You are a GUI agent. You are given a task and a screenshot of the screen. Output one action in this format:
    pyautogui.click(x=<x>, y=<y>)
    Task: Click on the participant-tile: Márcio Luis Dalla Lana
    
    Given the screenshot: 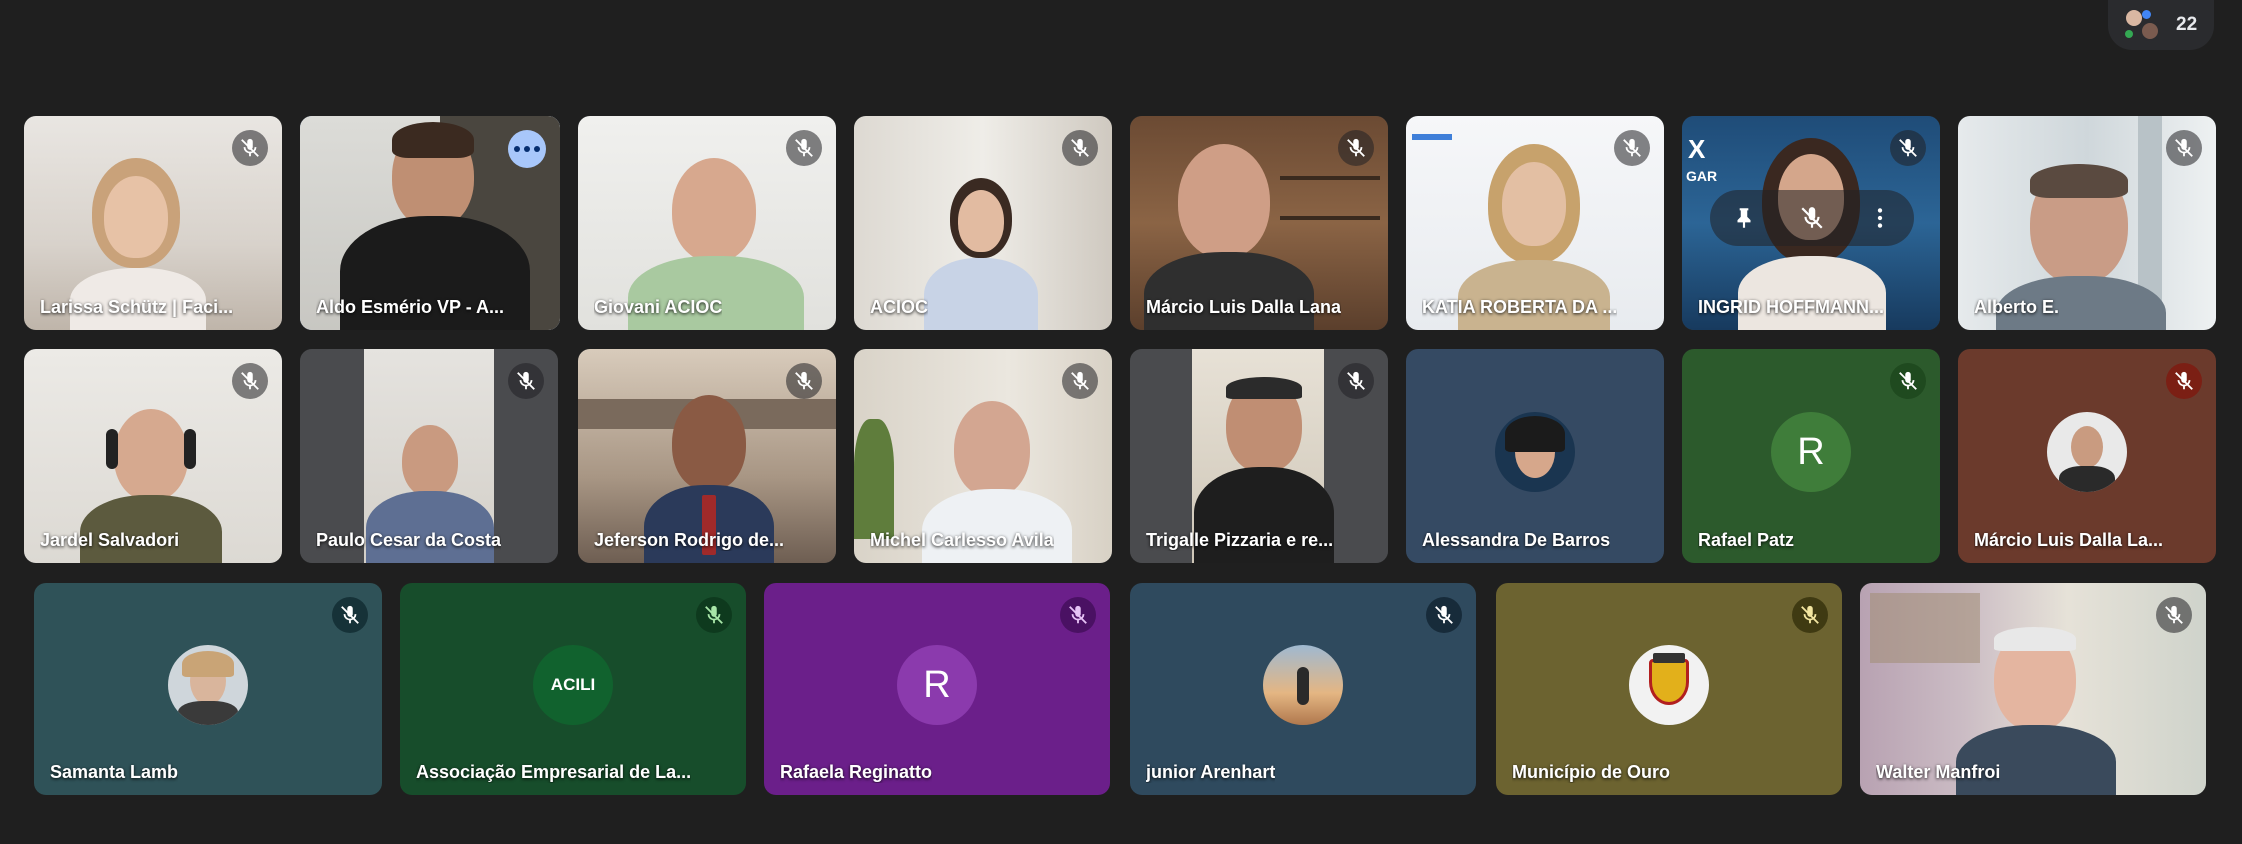 What is the action you would take?
    pyautogui.click(x=1259, y=223)
    